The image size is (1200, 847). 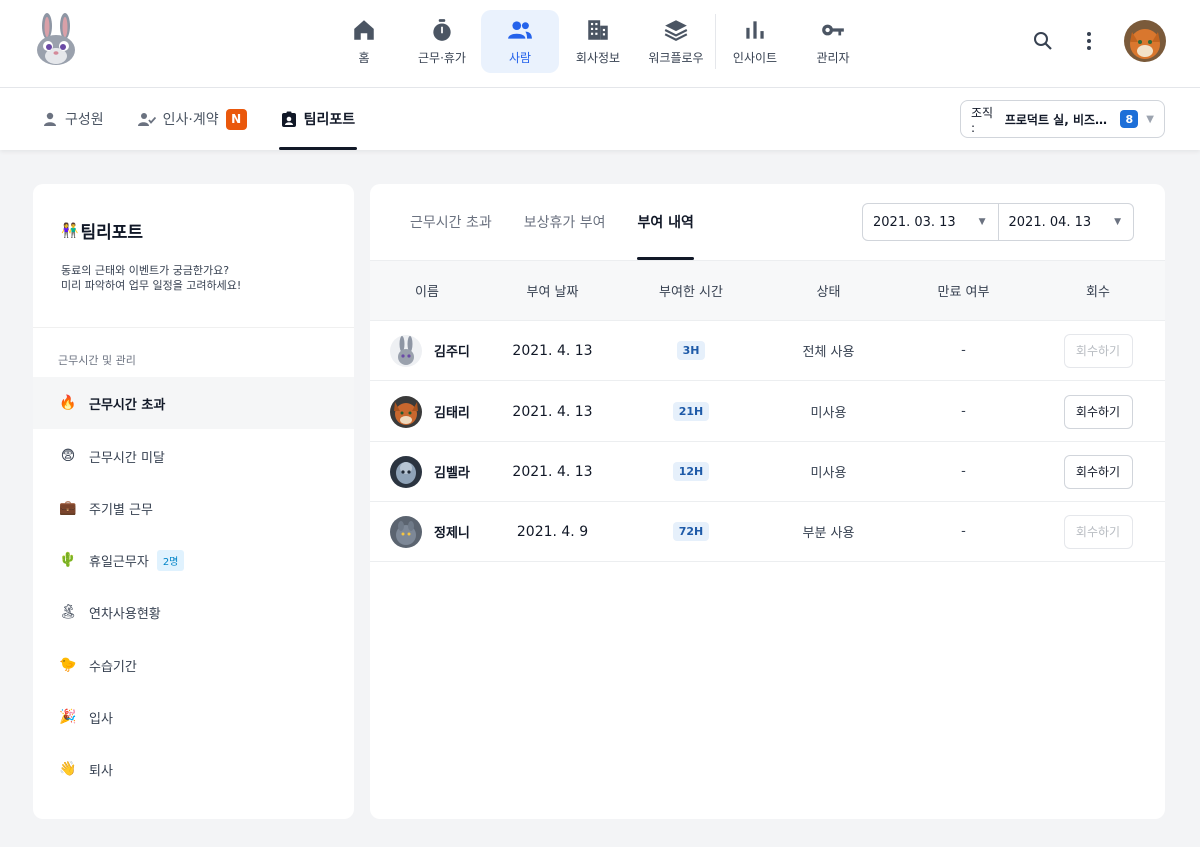 I want to click on nav-label: 사람, so click(x=520, y=58).